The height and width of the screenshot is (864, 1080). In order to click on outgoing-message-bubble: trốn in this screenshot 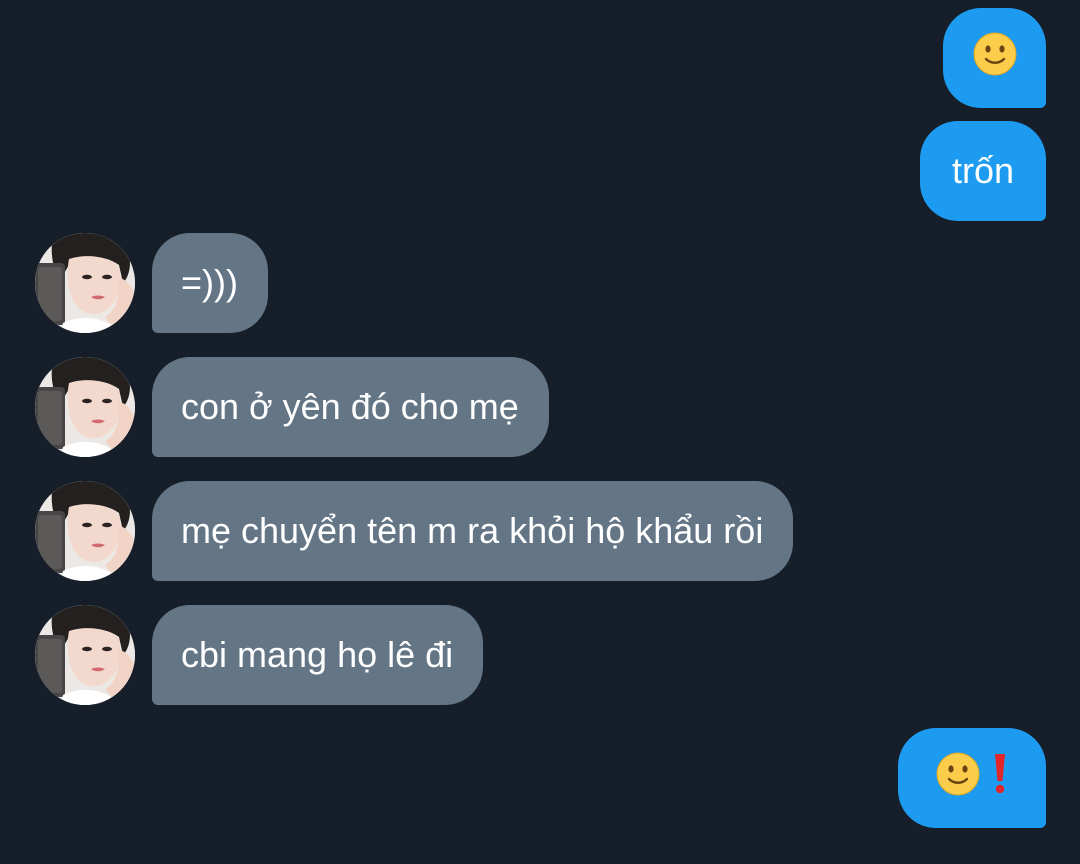, I will do `click(983, 171)`.